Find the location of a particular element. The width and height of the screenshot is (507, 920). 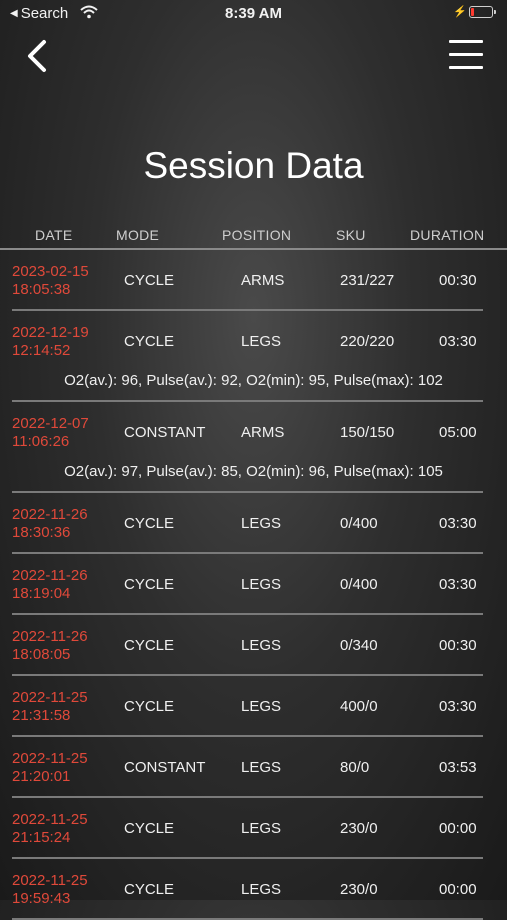

table-header: DATE MODE POSITION SKU DURATION is located at coordinates (253, 237).